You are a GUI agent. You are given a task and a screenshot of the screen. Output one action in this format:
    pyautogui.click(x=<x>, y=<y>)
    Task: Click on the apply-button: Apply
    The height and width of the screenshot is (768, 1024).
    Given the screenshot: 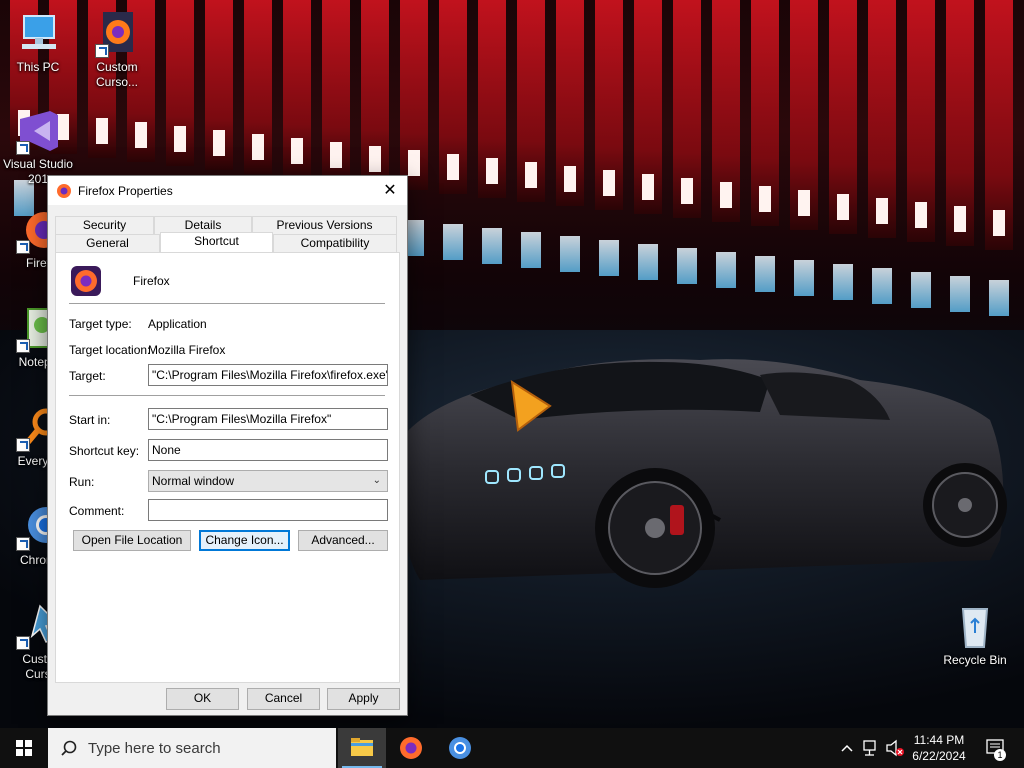 What is the action you would take?
    pyautogui.click(x=363, y=699)
    